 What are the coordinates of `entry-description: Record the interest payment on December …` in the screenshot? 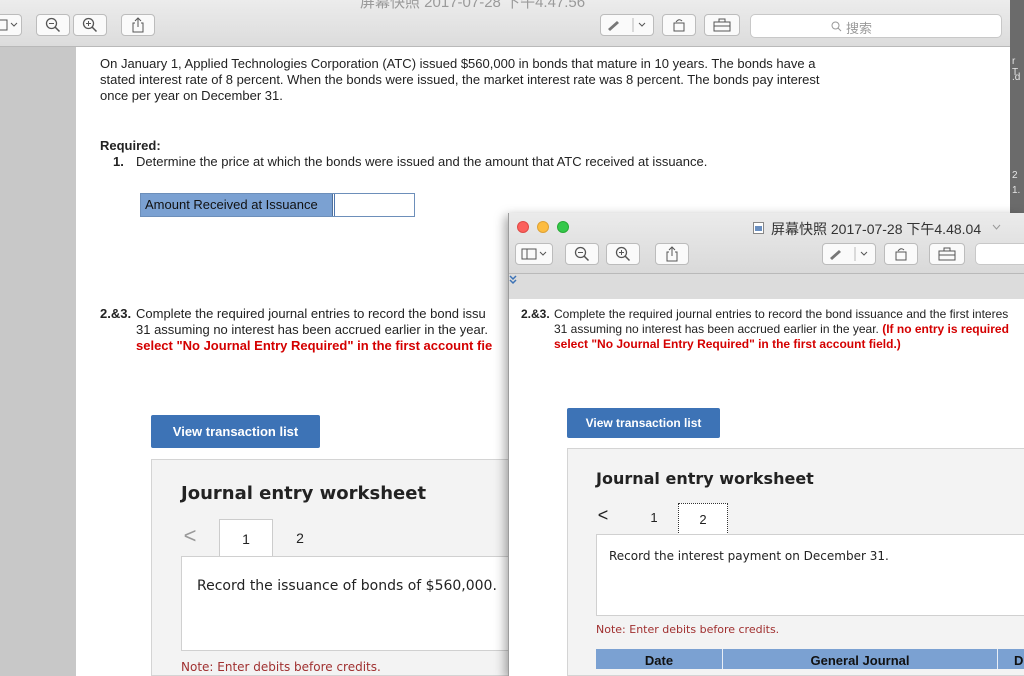 It's located at (749, 556).